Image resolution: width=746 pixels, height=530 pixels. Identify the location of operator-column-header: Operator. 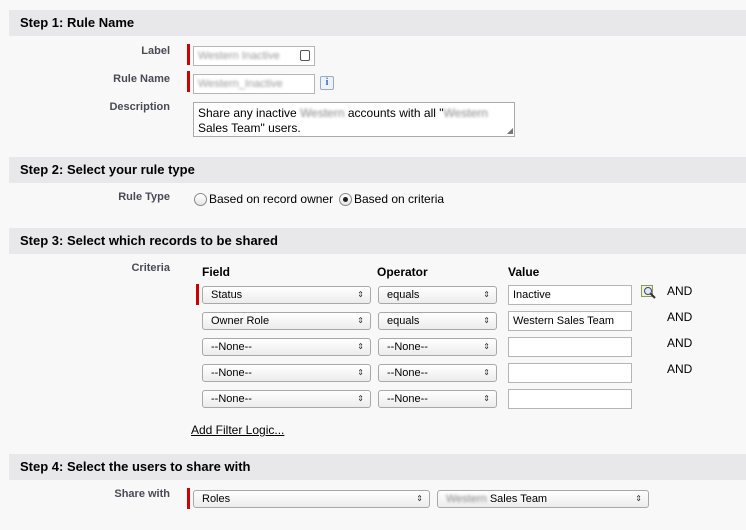
(402, 272).